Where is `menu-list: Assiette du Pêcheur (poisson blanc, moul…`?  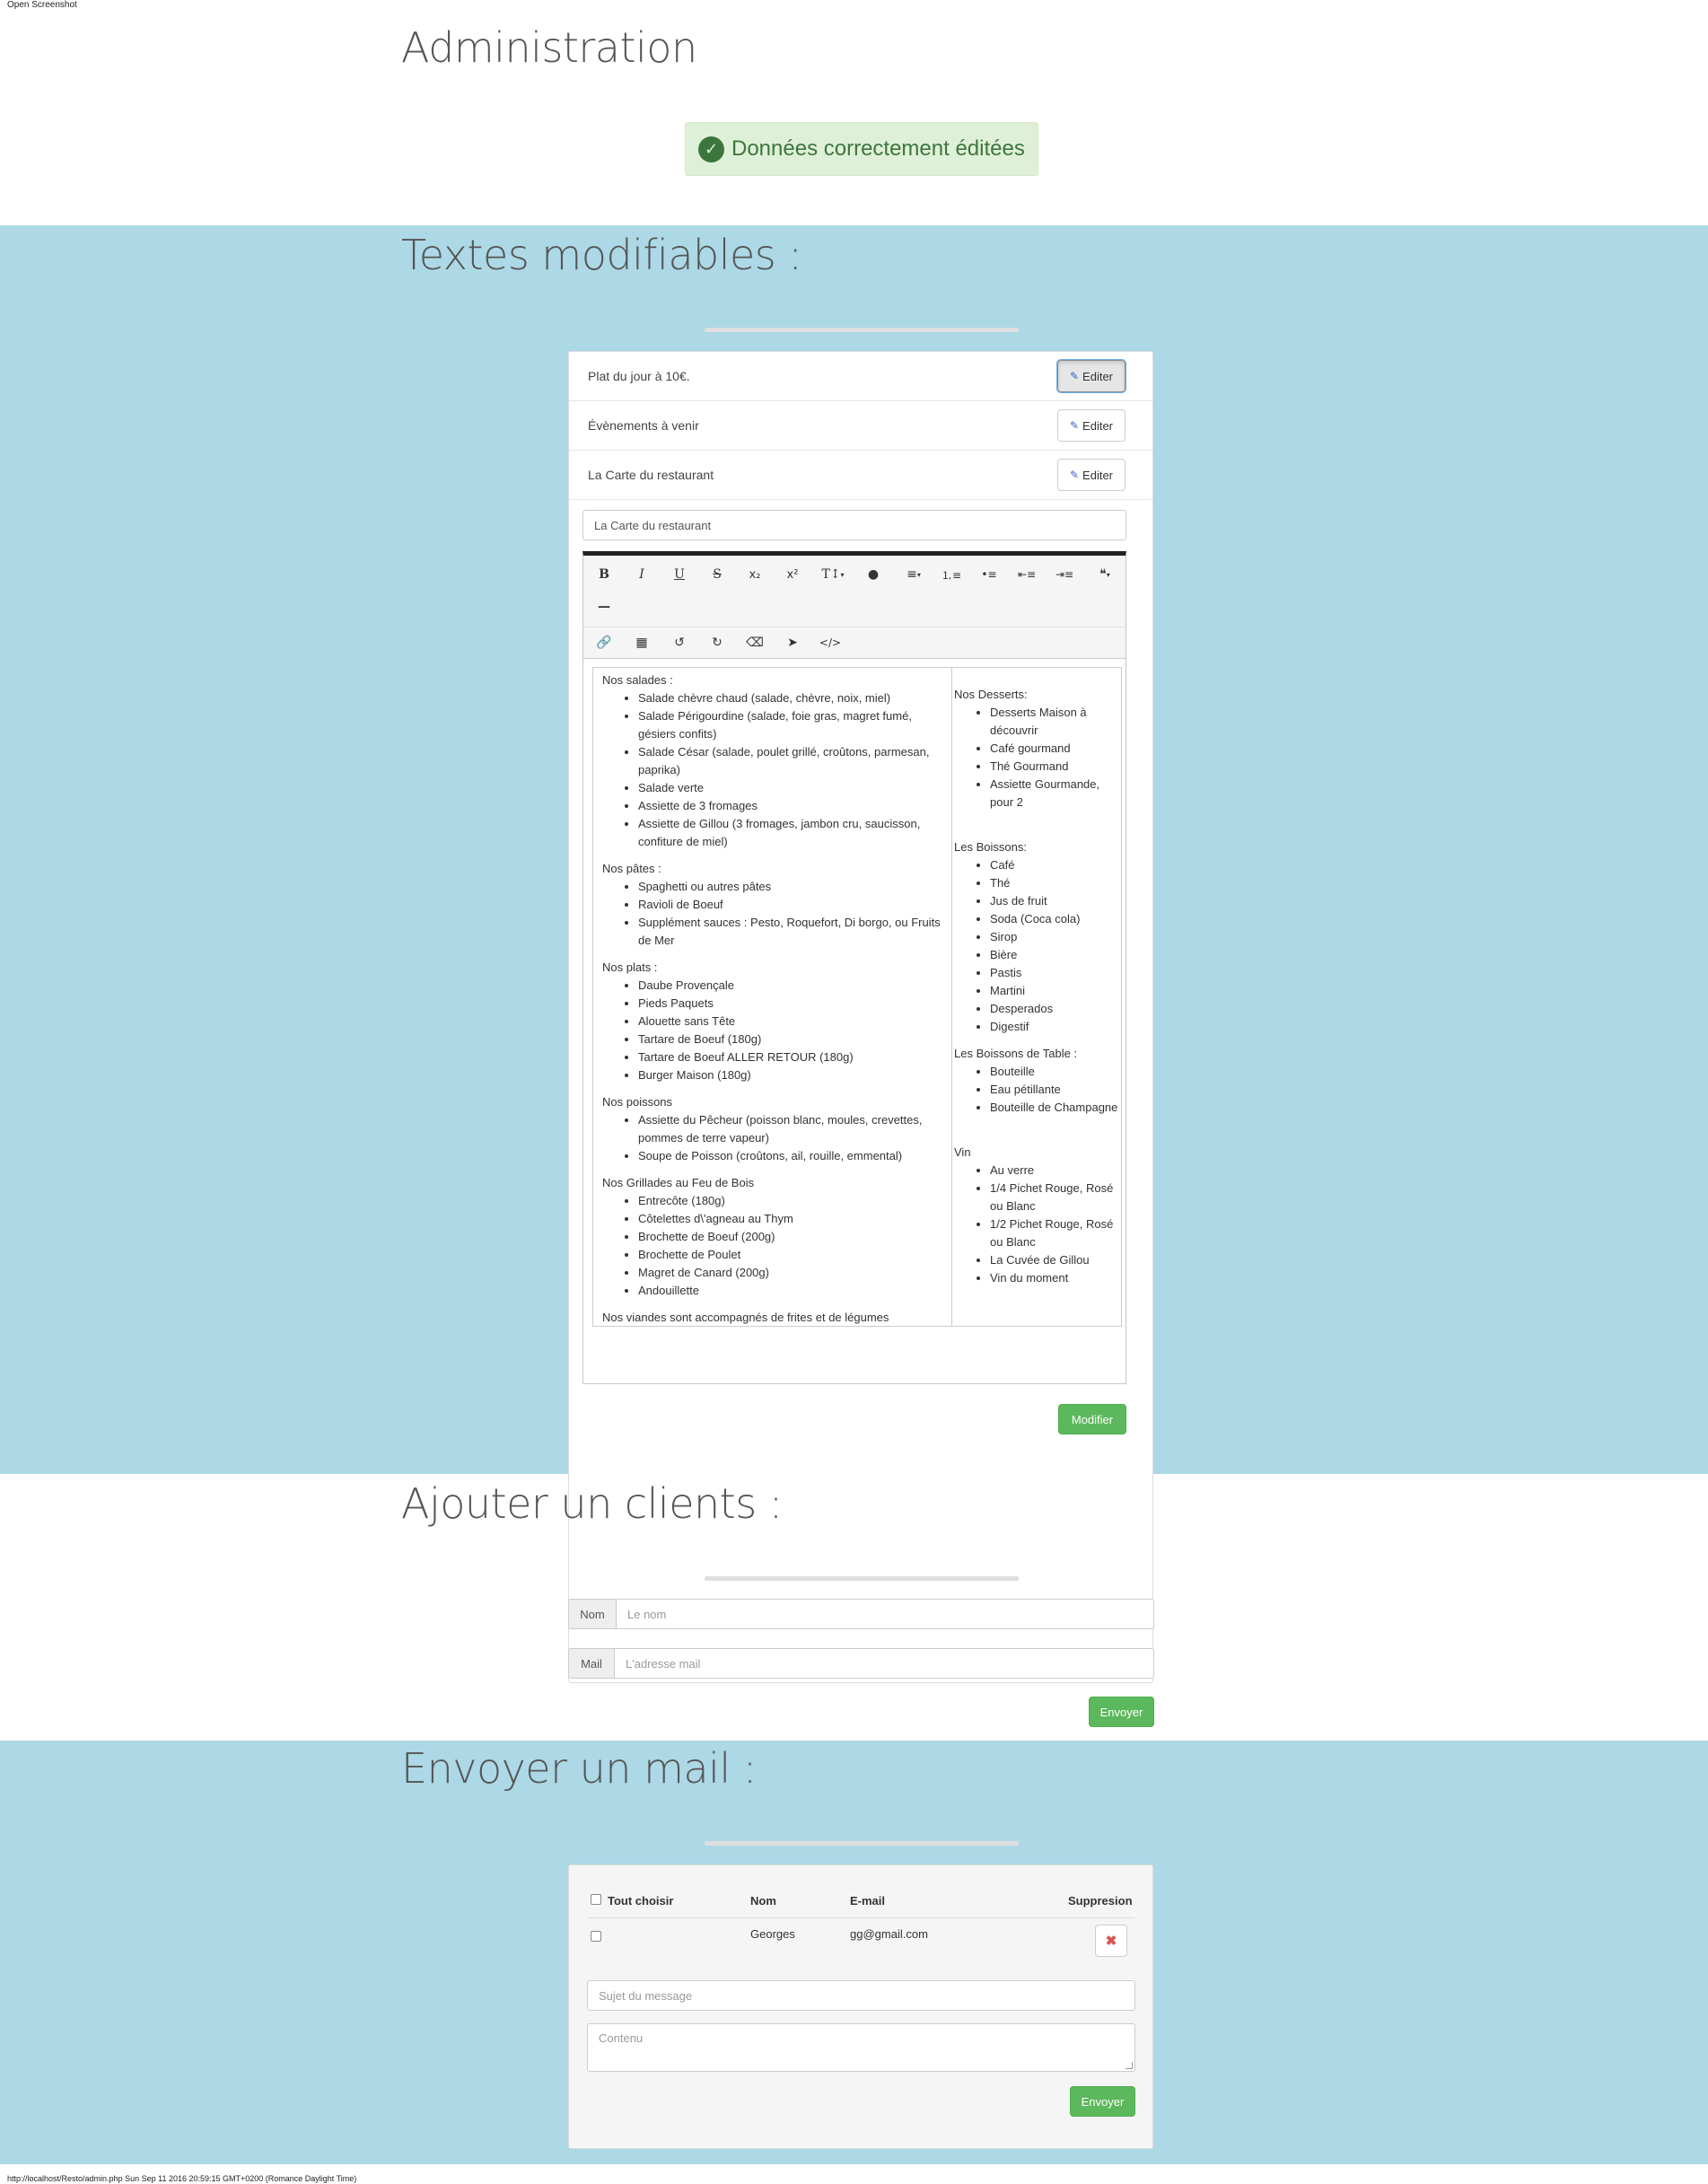
menu-list: Assiette du Pêcheur (poisson blanc, moul… is located at coordinates (777, 1138).